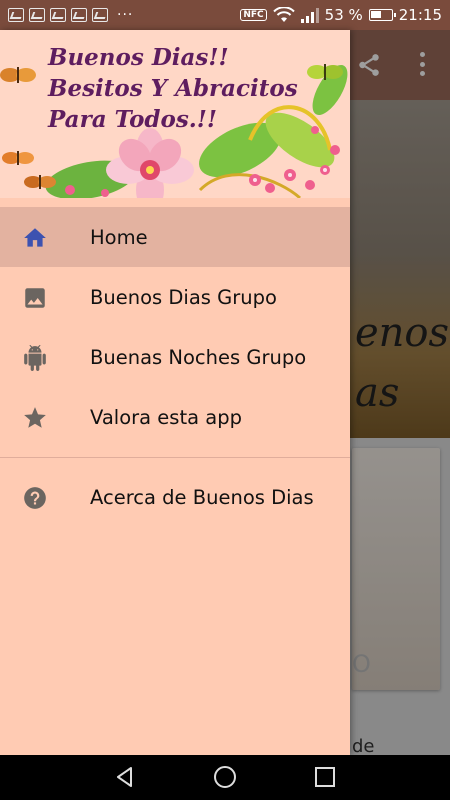 The height and width of the screenshot is (800, 450). What do you see at coordinates (198, 357) in the screenshot?
I see `drawer-item-label: Buenas Noches Grupo` at bounding box center [198, 357].